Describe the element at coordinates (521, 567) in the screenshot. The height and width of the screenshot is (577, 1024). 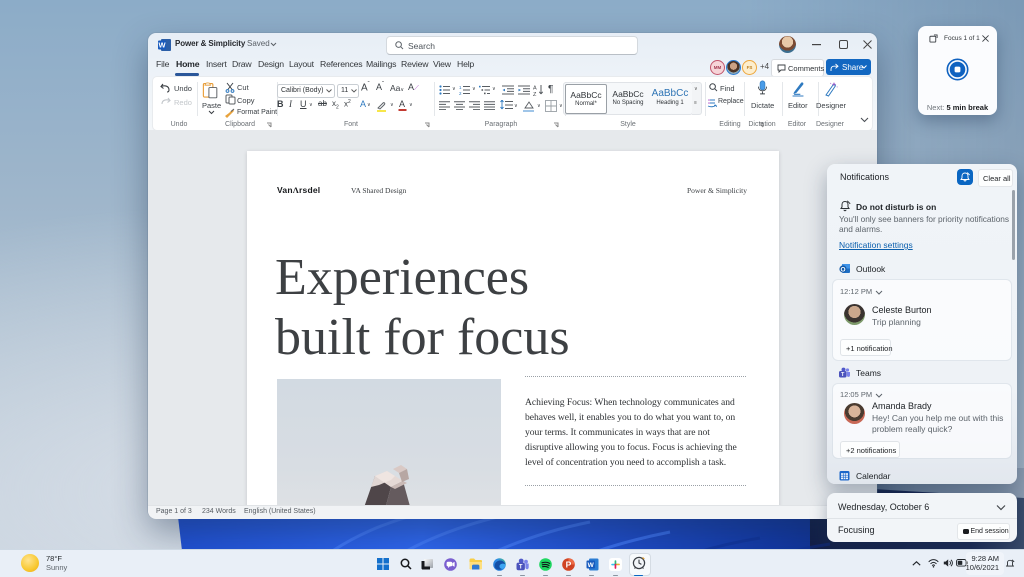
I see `svg-text: T` at that location.